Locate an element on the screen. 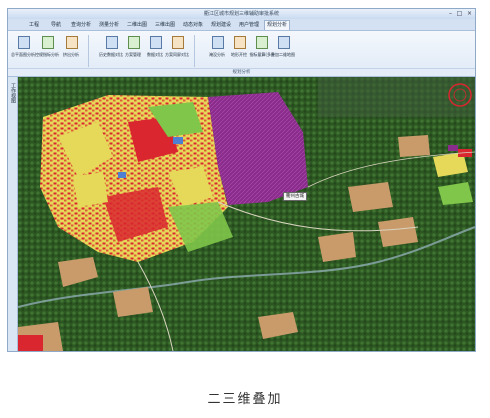 The width and height of the screenshot is (490, 418). ribbon-button-label: 方案同屏对比 is located at coordinates (177, 54).